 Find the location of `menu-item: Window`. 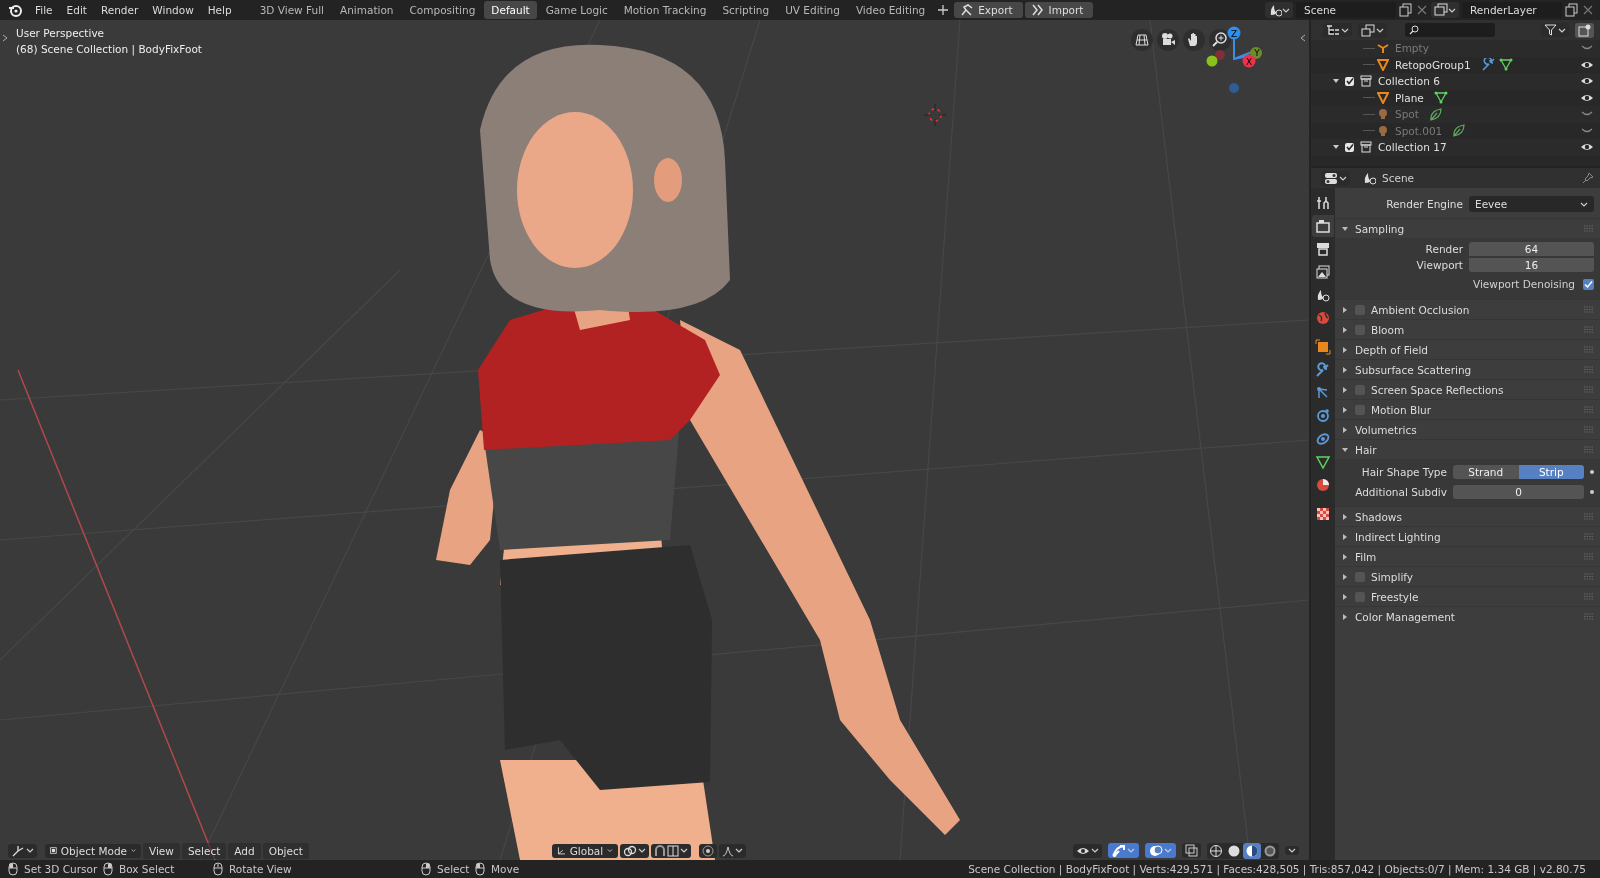

menu-item: Window is located at coordinates (173, 10).